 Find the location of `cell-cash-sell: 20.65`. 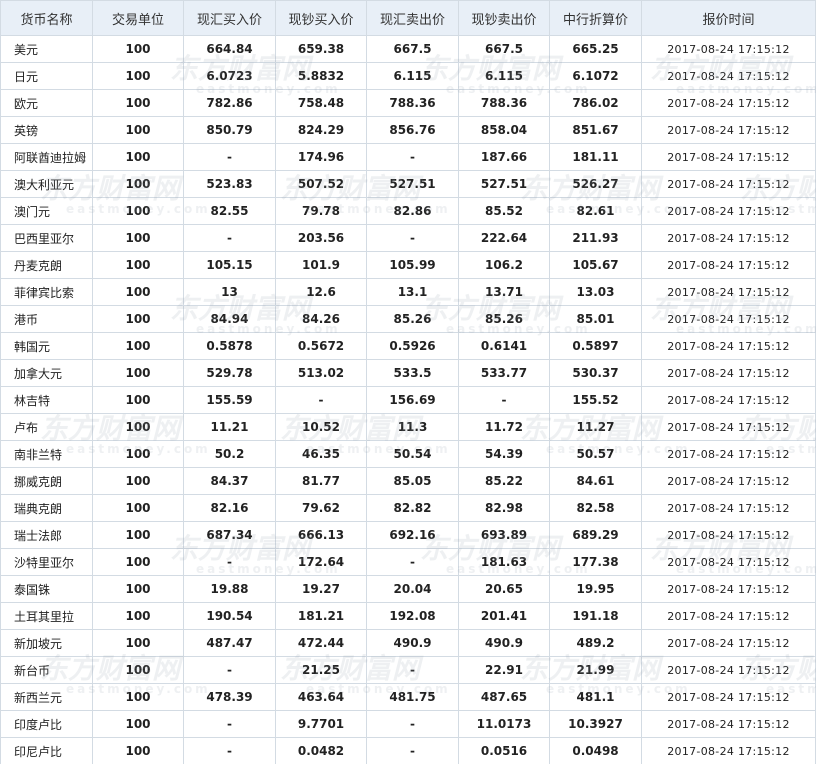

cell-cash-sell: 20.65 is located at coordinates (504, 589).